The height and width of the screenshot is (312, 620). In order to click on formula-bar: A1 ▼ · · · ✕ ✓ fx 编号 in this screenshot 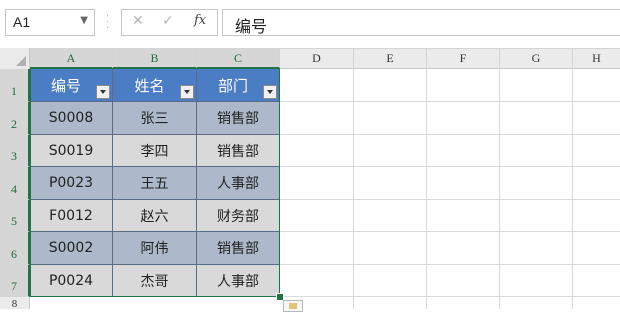, I will do `click(310, 23)`.